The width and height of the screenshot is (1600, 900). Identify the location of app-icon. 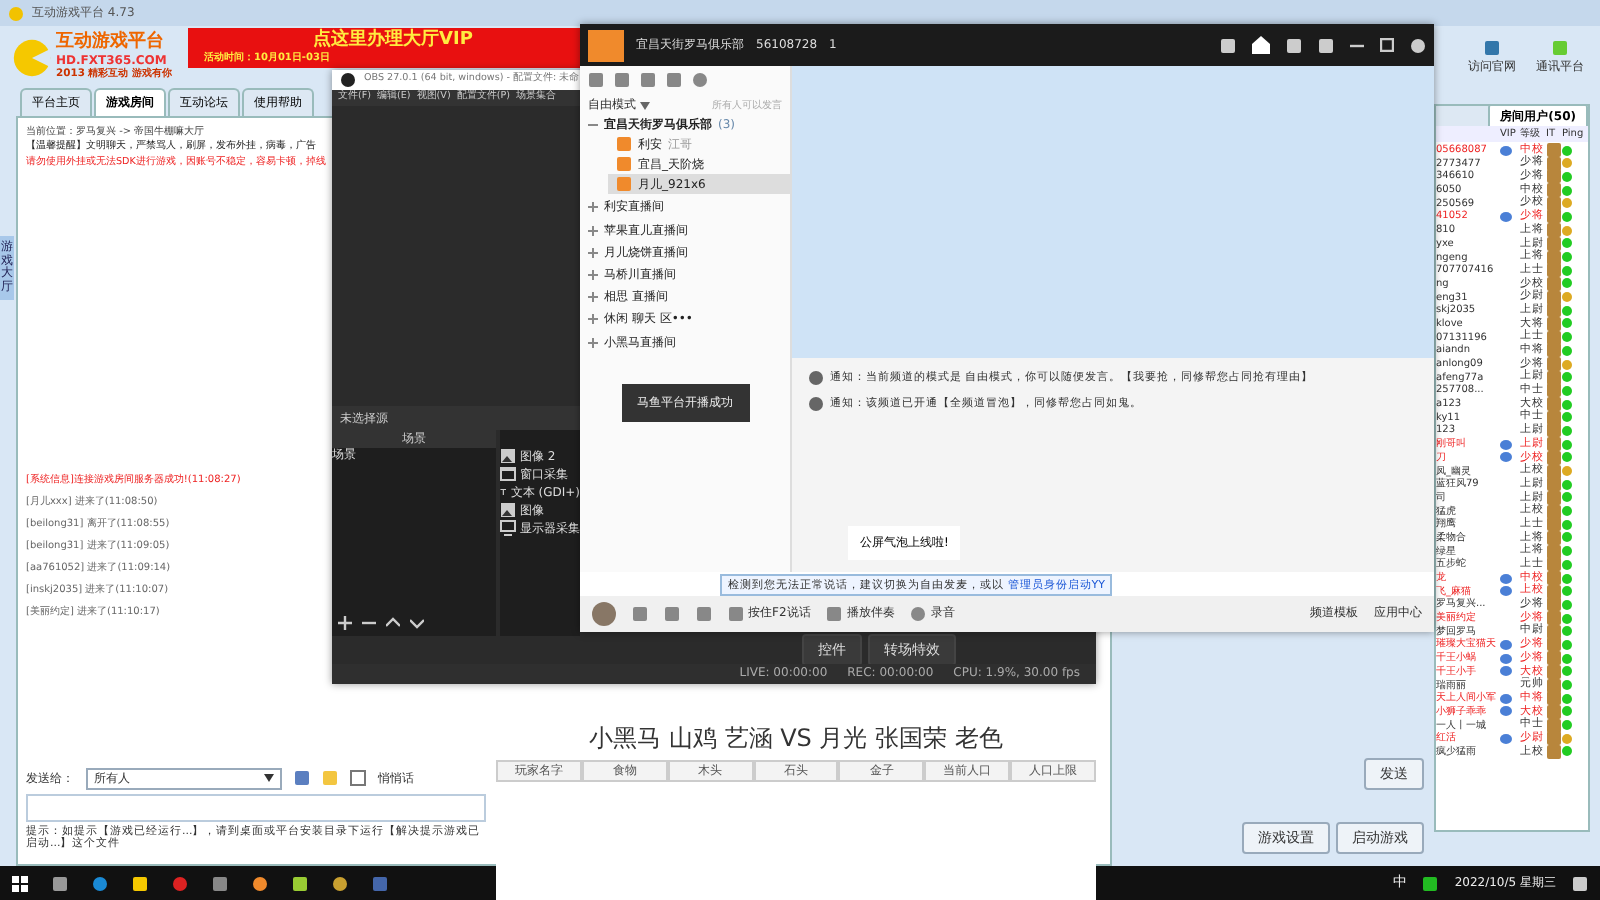
(16, 13).